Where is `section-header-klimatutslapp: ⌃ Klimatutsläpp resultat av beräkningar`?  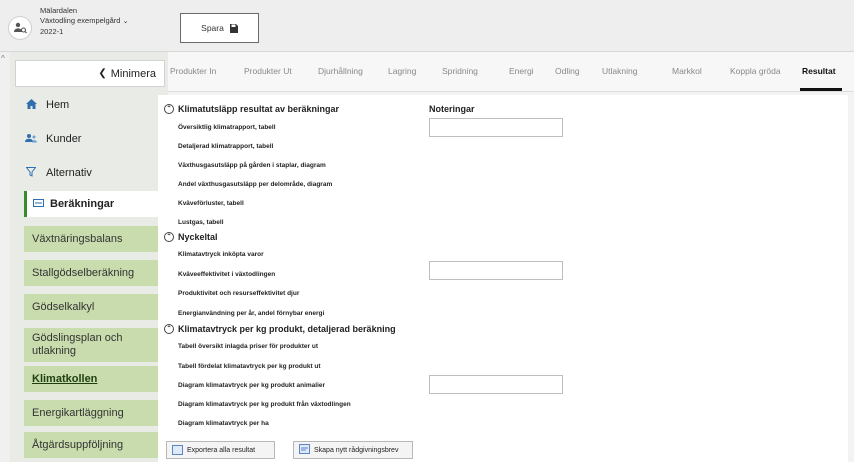
section-header-klimatutslapp: ⌃ Klimatutsläpp resultat av beräkningar is located at coordinates (251, 109).